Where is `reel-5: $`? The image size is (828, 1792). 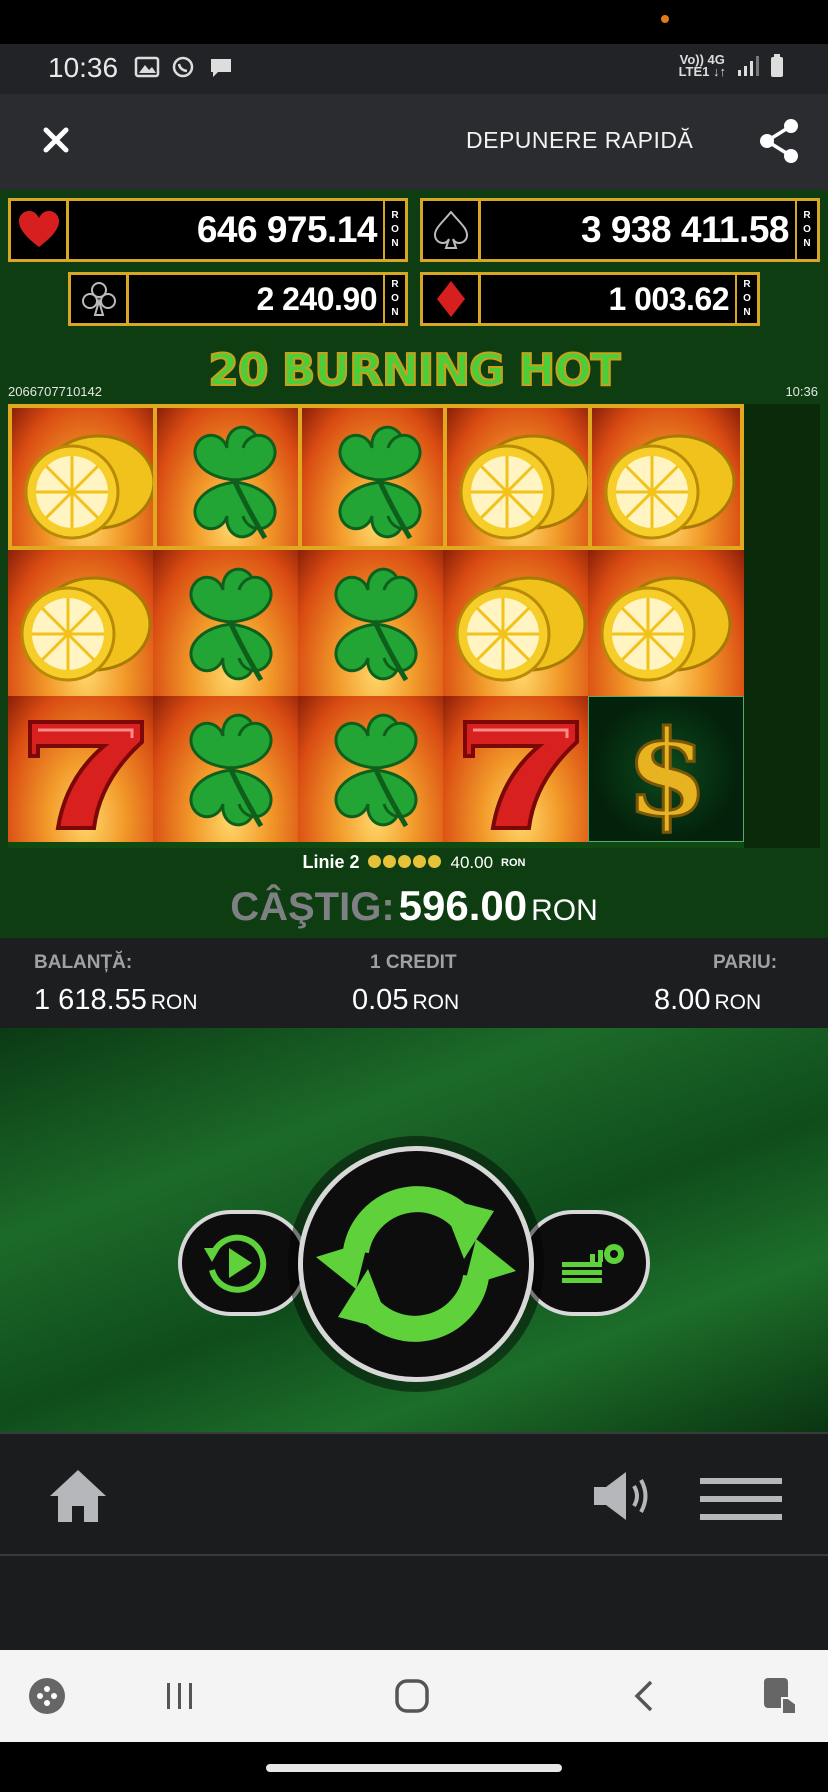
reel-5: $ is located at coordinates (666, 626).